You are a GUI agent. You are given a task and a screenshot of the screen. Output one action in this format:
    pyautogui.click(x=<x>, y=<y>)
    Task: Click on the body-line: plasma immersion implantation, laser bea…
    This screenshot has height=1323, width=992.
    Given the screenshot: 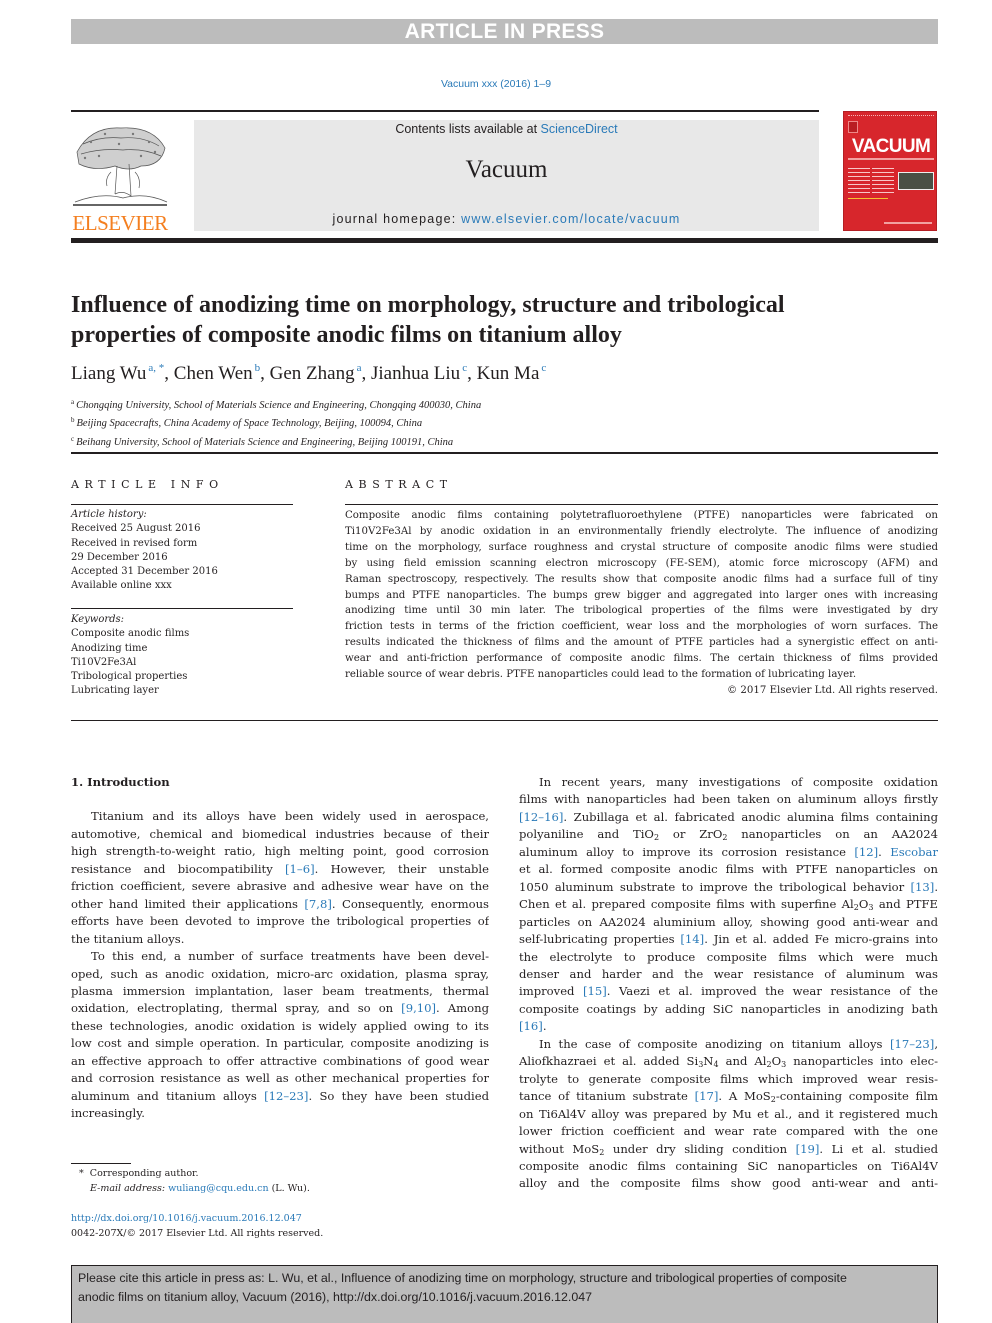 What is the action you would take?
    pyautogui.click(x=280, y=991)
    